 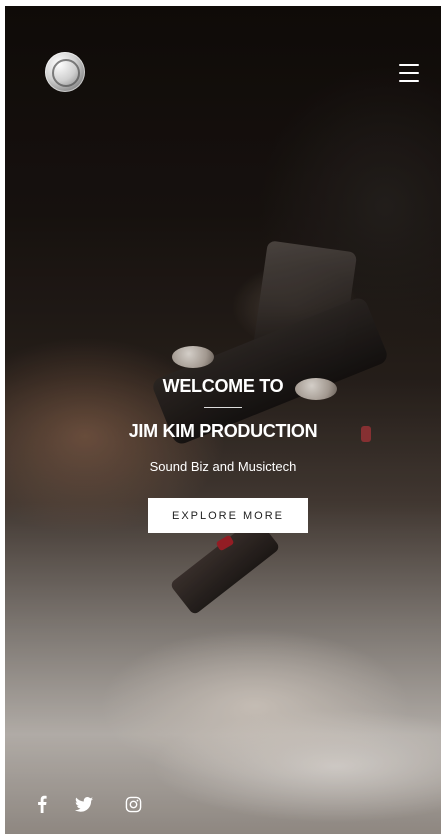 I want to click on explore-more-button: EXPLORE MORE, so click(x=228, y=515).